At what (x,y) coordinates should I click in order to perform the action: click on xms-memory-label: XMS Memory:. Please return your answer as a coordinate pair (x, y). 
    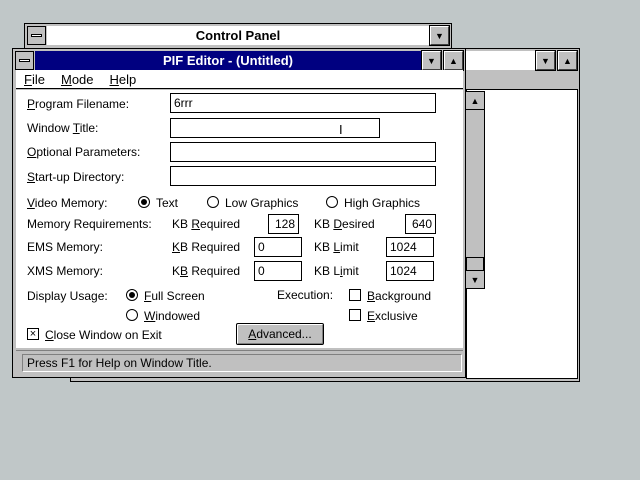
    Looking at the image, I should click on (65, 271).